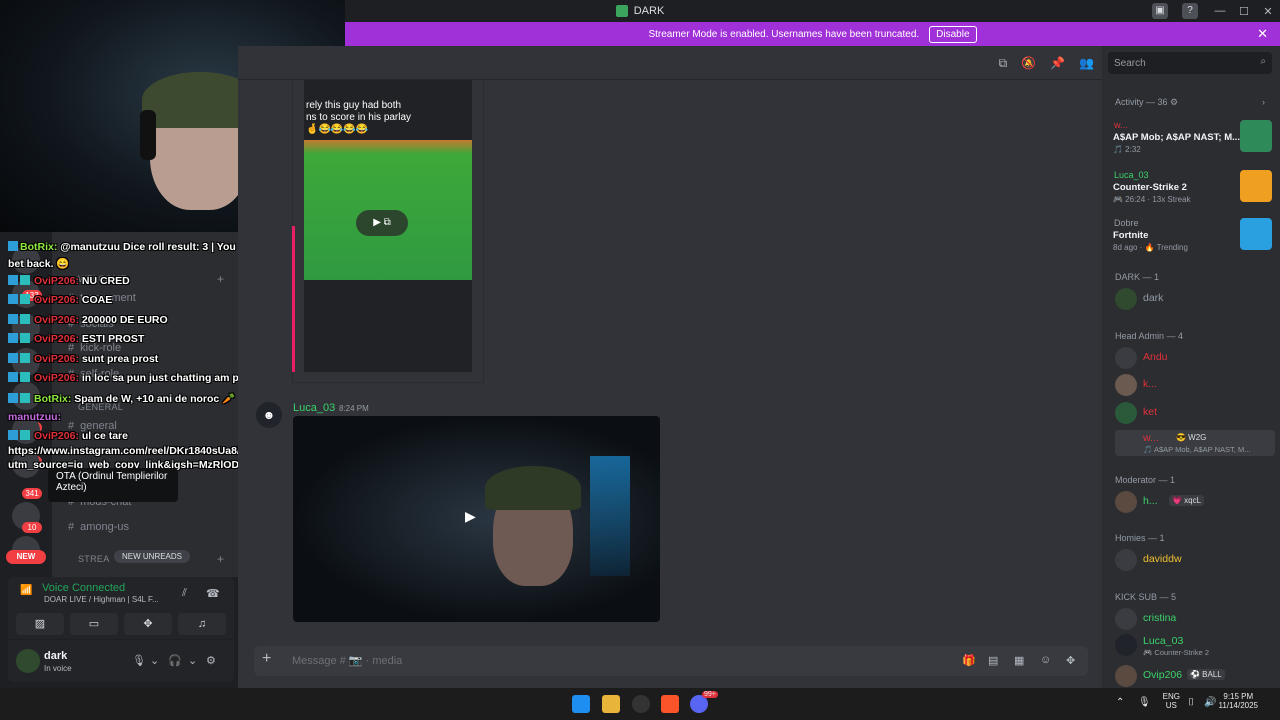 The width and height of the screenshot is (1280, 720). What do you see at coordinates (26, 590) in the screenshot?
I see `signal-icon: 📶` at bounding box center [26, 590].